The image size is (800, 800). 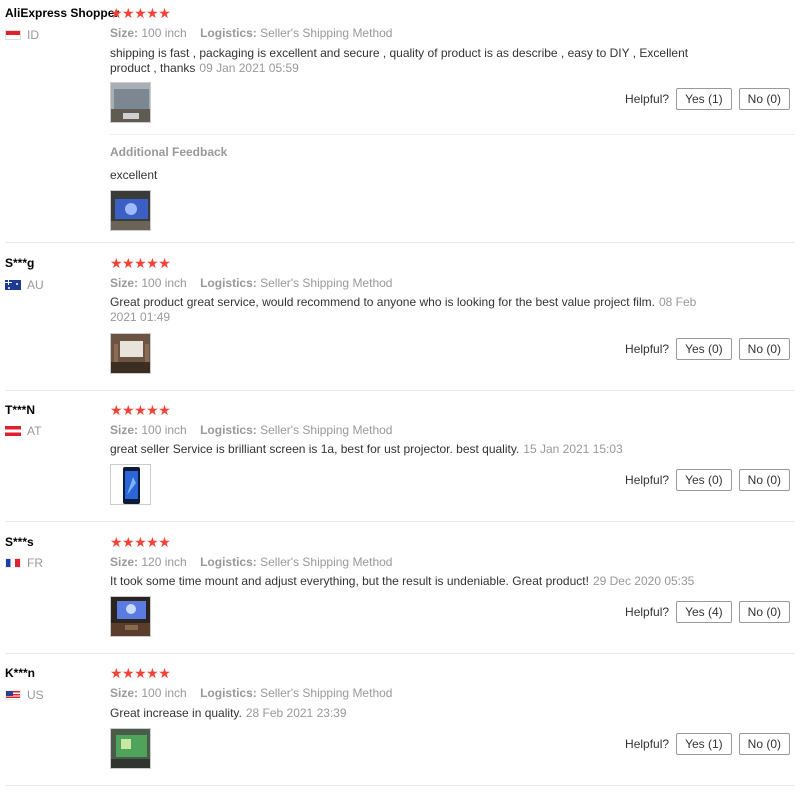 What do you see at coordinates (33, 35) in the screenshot?
I see `country-code: ID` at bounding box center [33, 35].